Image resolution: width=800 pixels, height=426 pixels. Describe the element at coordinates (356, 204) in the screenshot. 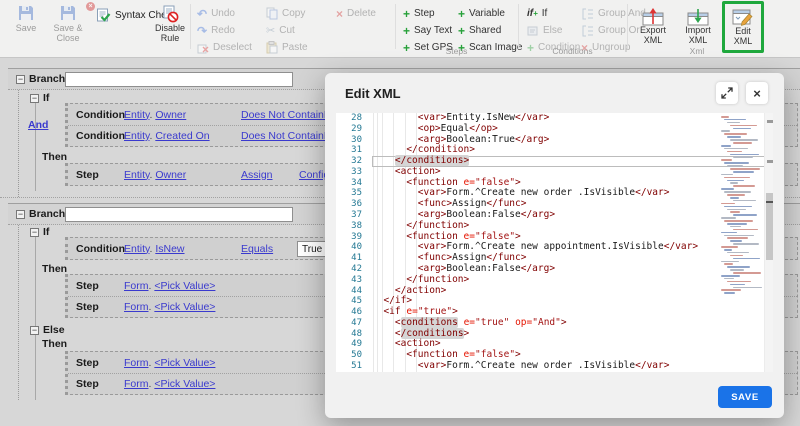

I see `line-number: 36` at that location.